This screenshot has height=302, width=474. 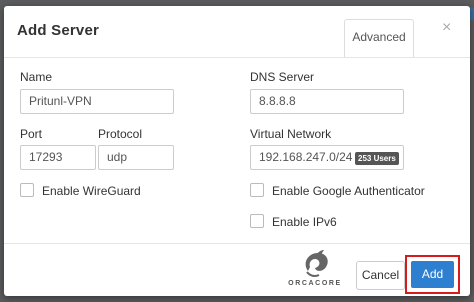 What do you see at coordinates (282, 77) in the screenshot?
I see `dns-server-label: DNS Server` at bounding box center [282, 77].